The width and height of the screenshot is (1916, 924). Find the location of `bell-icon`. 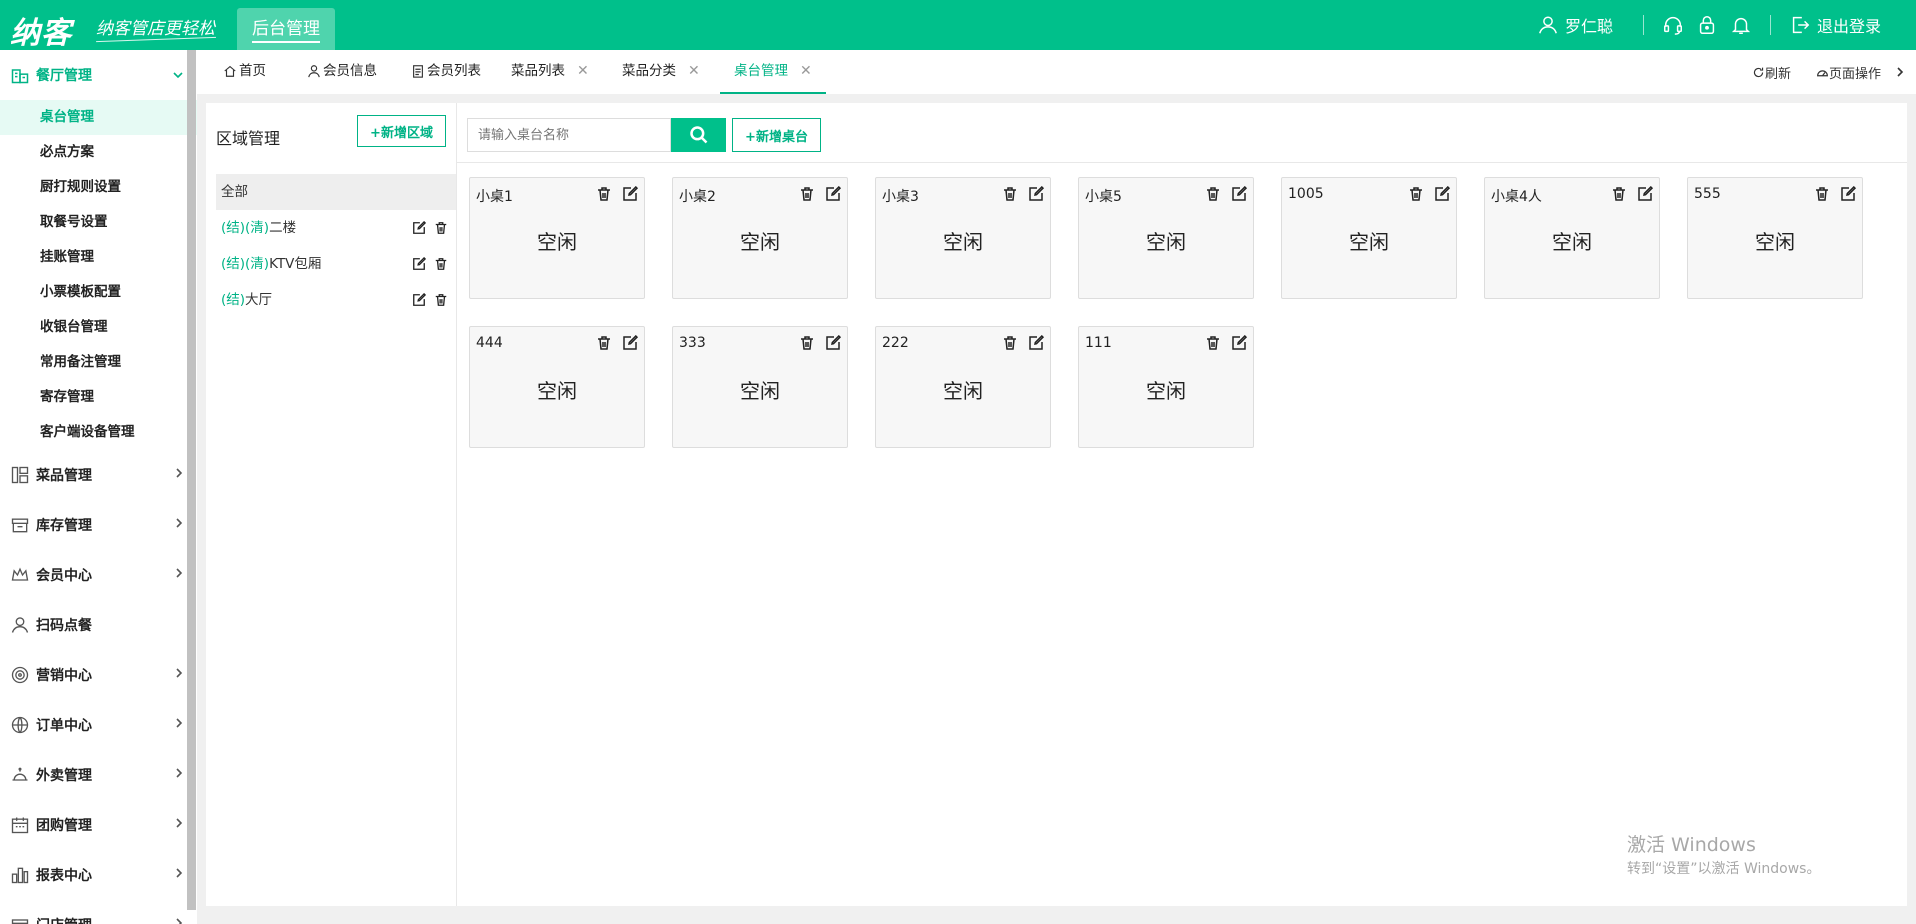

bell-icon is located at coordinates (1741, 25).